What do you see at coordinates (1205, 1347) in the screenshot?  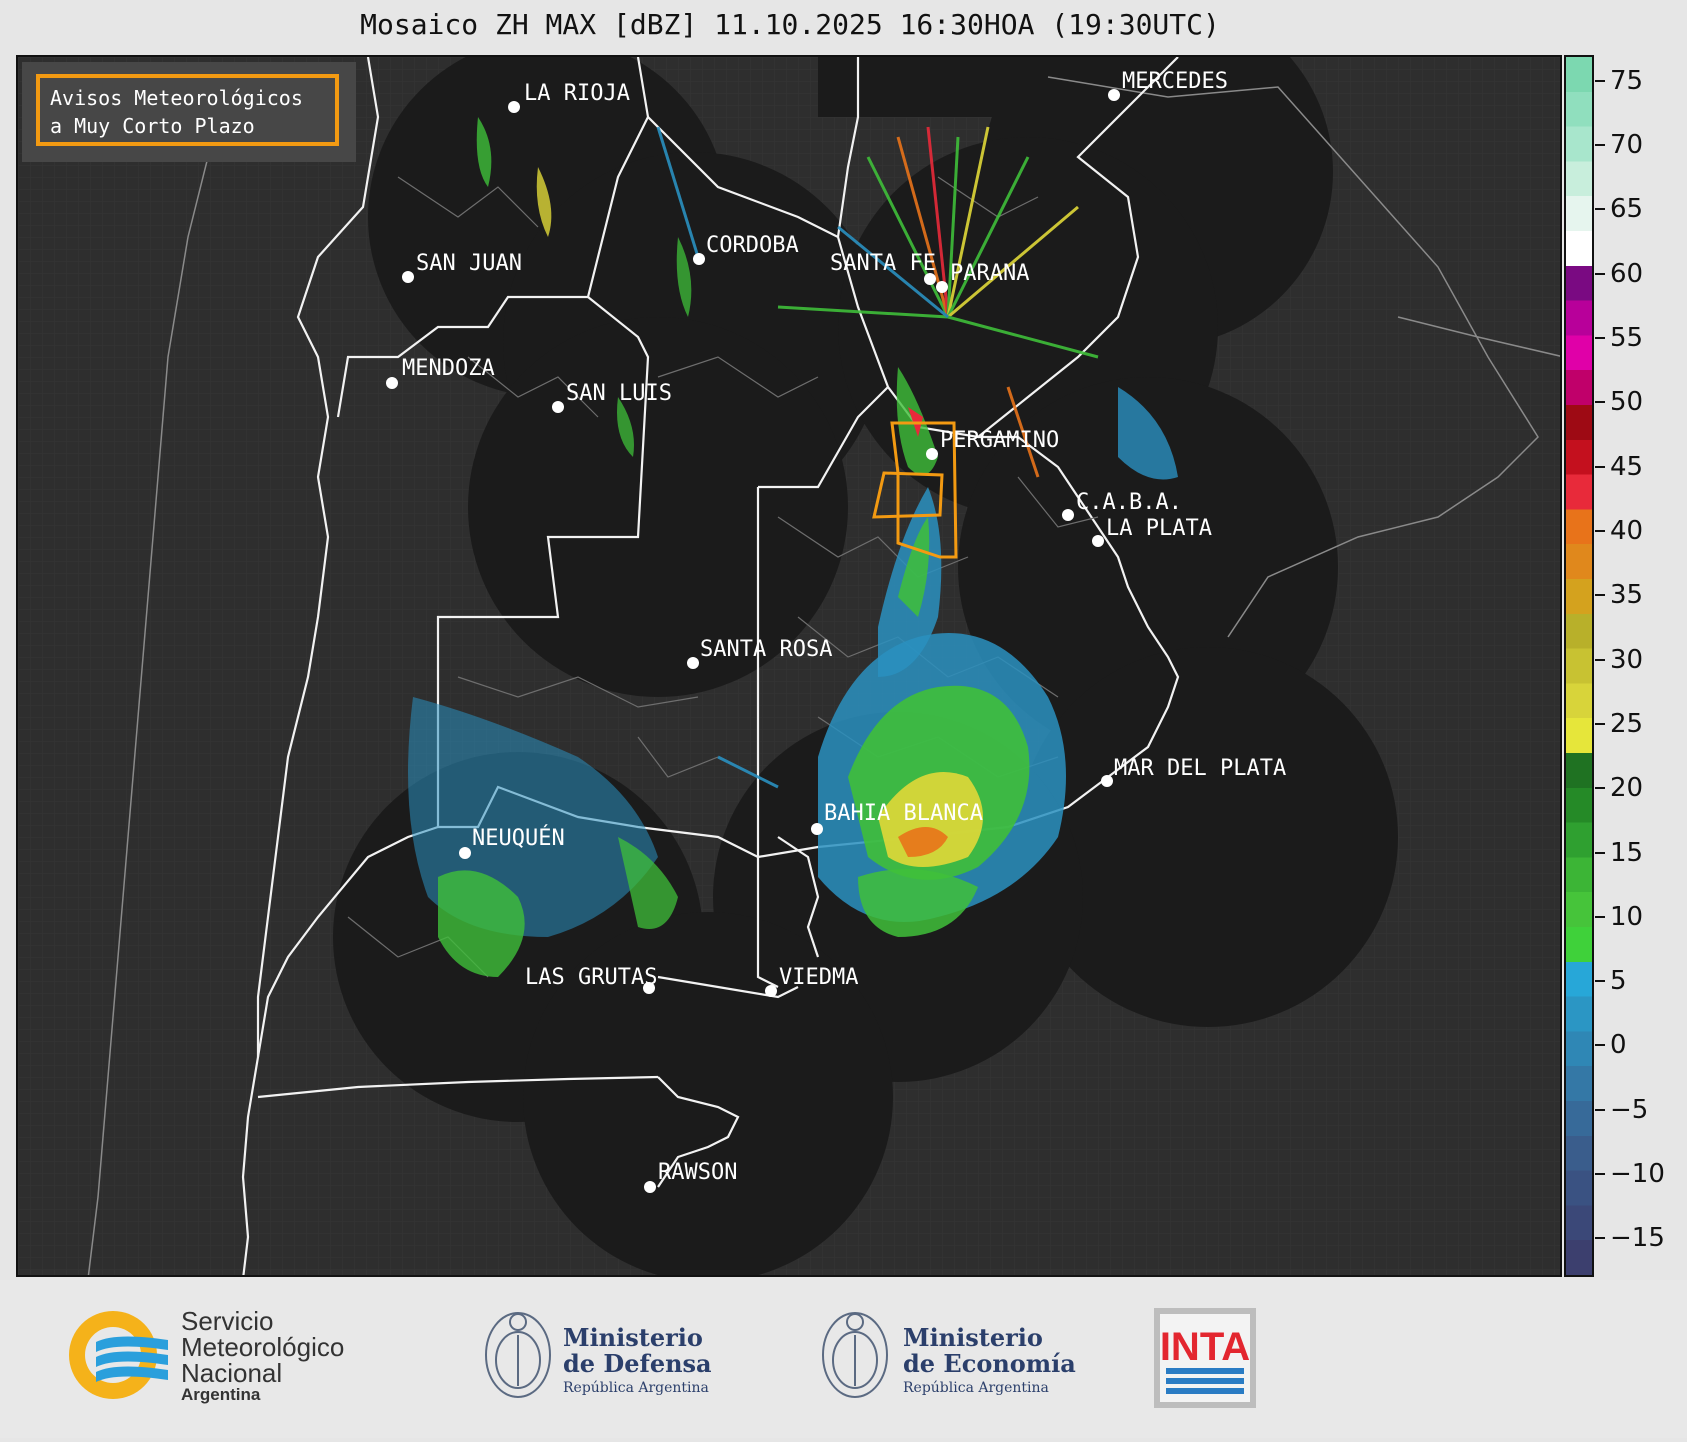 I see `inta-text: INTA` at bounding box center [1205, 1347].